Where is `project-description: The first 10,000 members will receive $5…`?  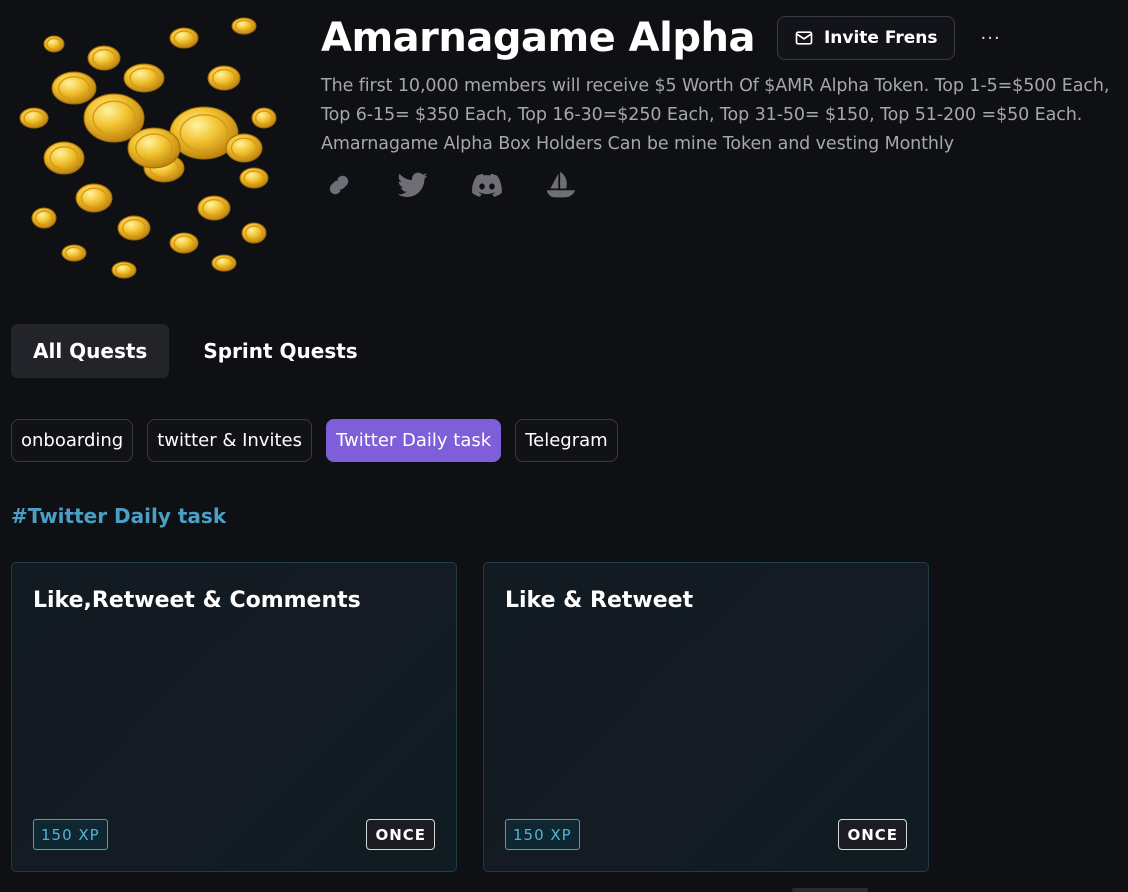
project-description: The first 10,000 members will receive $5… is located at coordinates (715, 115).